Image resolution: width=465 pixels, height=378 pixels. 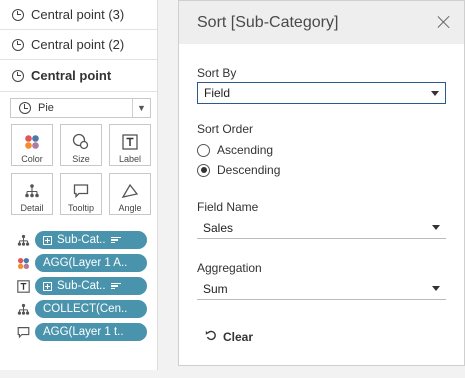 I want to click on field-pill-agg-layer-1-a: AGG(Layer 1 A.., so click(x=91, y=263).